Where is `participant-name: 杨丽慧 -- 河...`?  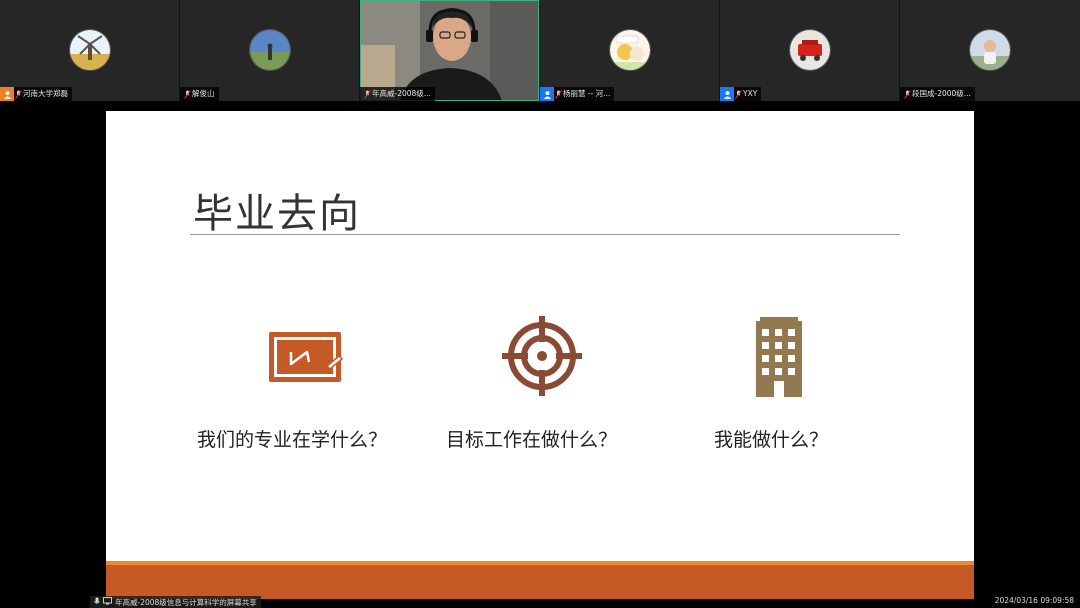
participant-name: 杨丽慧 -- 河... is located at coordinates (587, 93).